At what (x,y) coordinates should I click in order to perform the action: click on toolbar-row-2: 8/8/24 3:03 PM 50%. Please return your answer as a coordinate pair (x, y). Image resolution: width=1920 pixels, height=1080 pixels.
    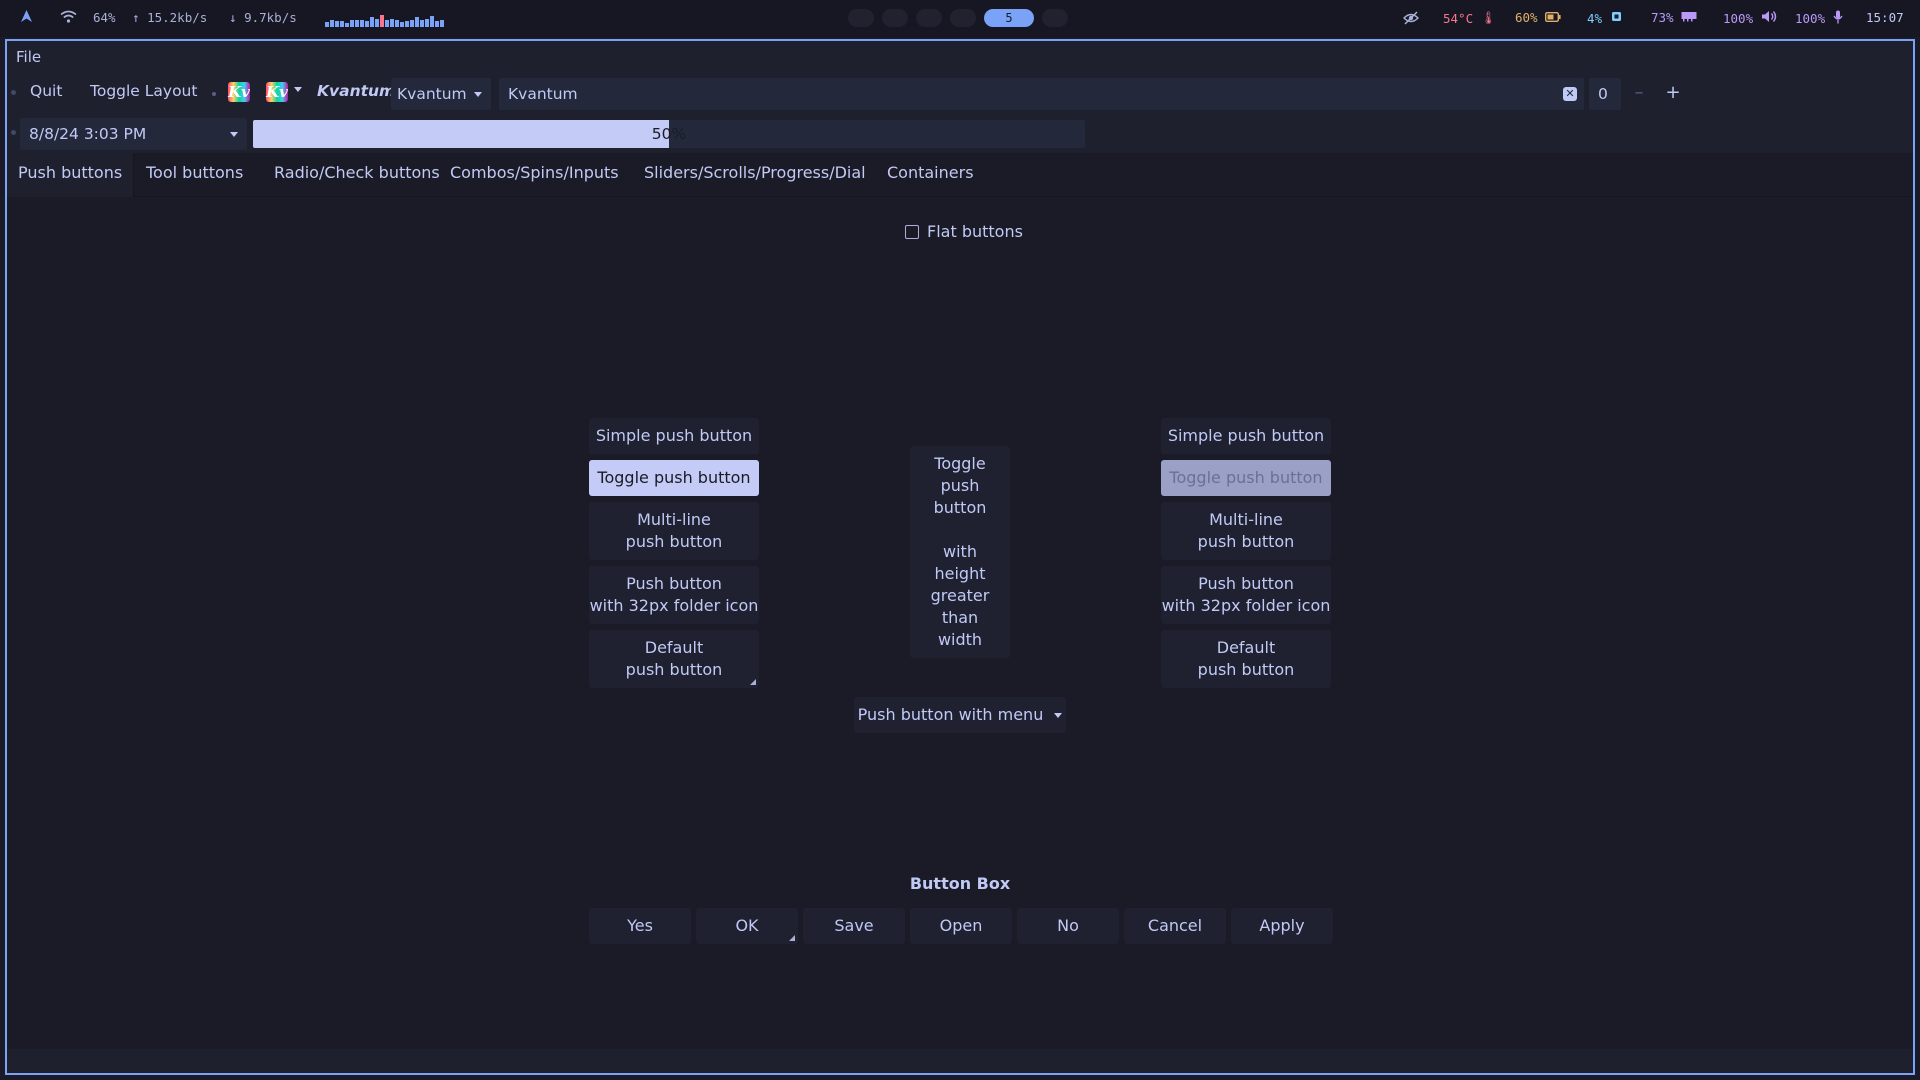
    Looking at the image, I should click on (960, 133).